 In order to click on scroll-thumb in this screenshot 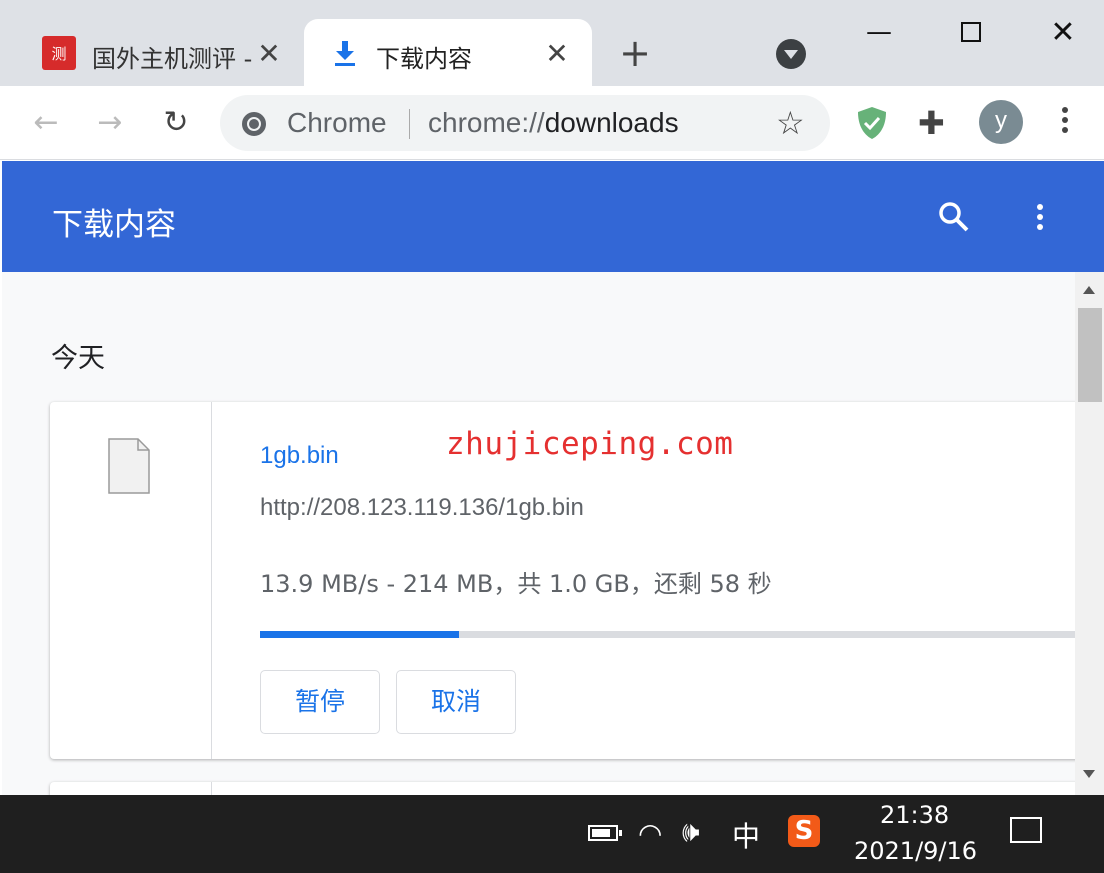, I will do `click(1090, 355)`.